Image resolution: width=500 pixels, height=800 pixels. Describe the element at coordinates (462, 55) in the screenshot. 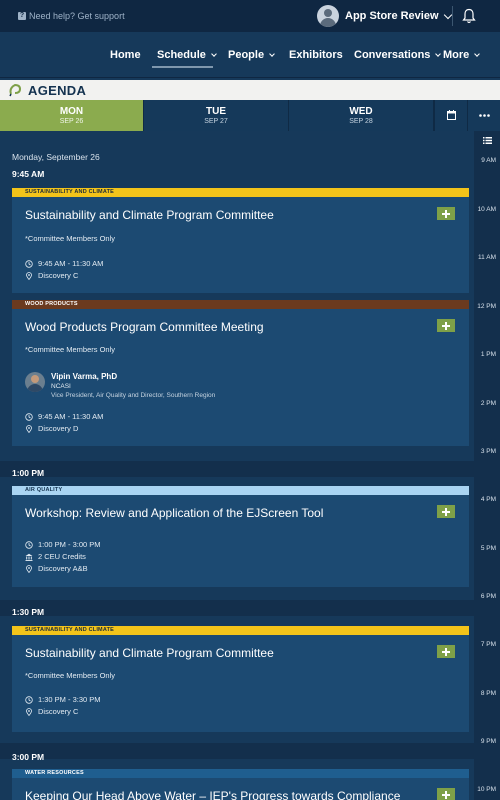

I see `nav-more: More` at that location.